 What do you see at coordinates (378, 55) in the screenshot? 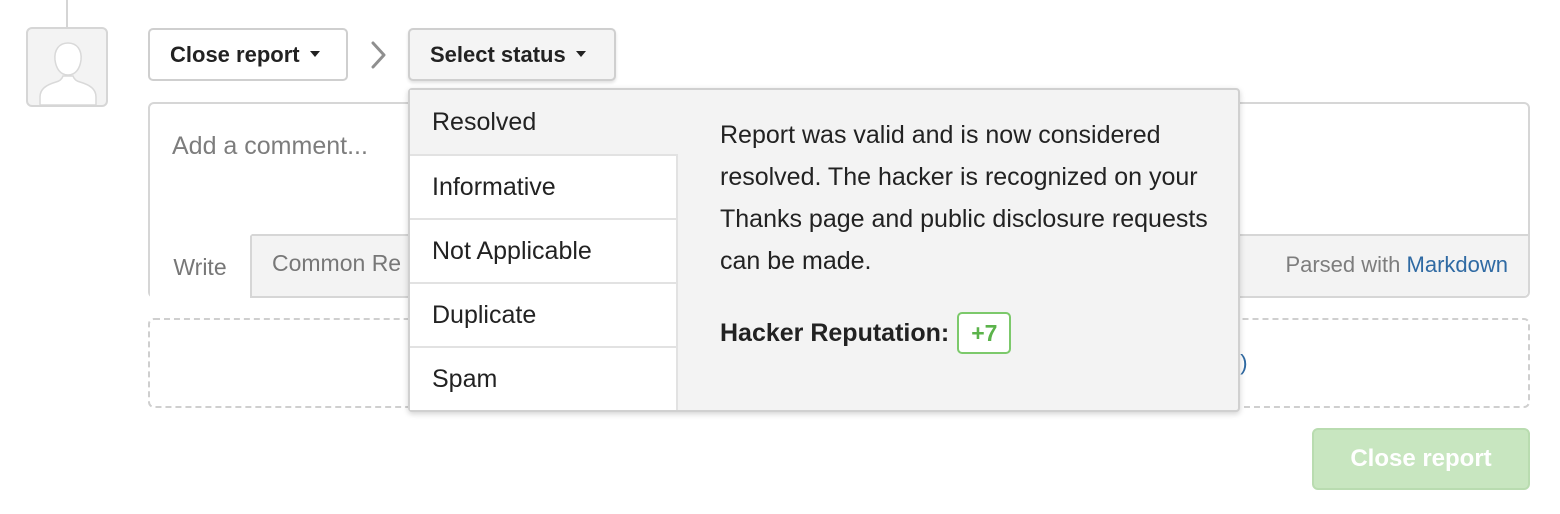
I see `chevron-right-icon` at bounding box center [378, 55].